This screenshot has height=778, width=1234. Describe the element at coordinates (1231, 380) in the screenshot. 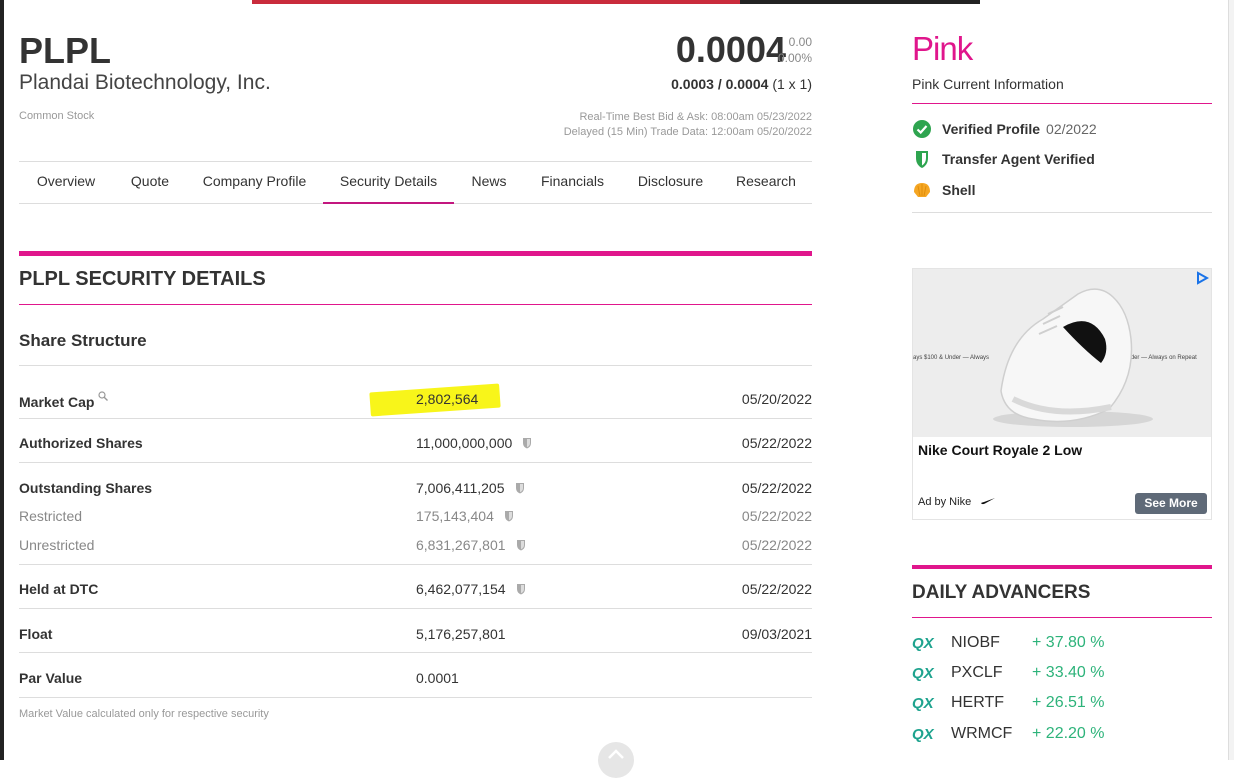

I see `page-scrollbar` at that location.